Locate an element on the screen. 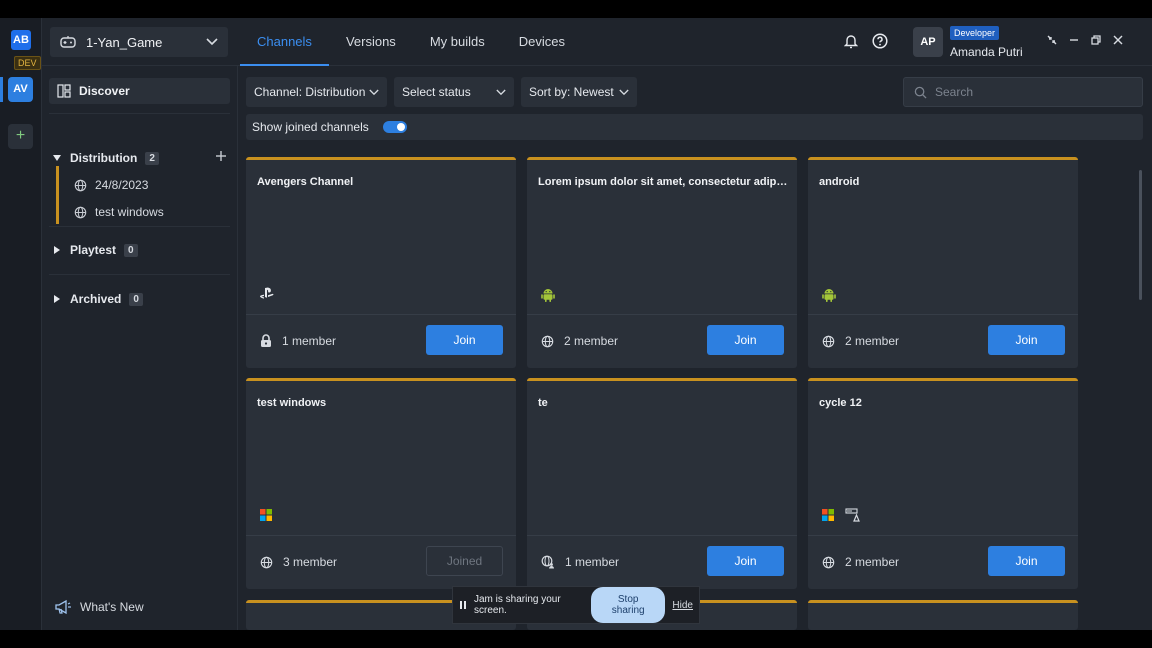  show-joined-toggle is located at coordinates (394, 127).